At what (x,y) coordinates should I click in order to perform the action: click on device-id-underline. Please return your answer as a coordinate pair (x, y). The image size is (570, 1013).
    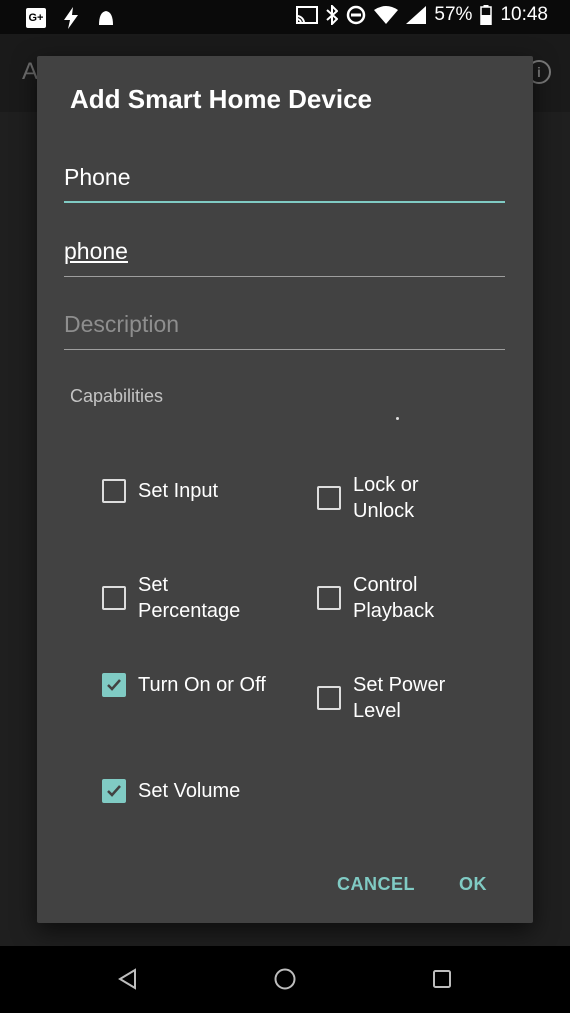
    Looking at the image, I should click on (284, 276).